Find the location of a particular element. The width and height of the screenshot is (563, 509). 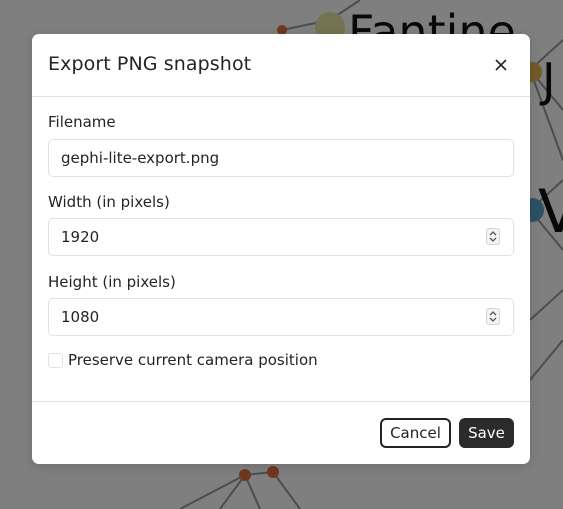

width-stepper is located at coordinates (493, 236).